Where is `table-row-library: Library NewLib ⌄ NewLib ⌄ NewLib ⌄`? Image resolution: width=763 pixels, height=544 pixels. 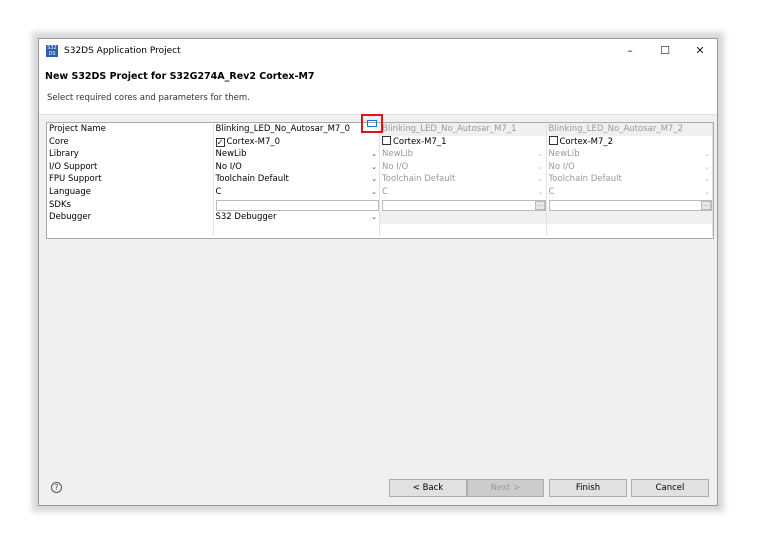
table-row-library: Library NewLib ⌄ NewLib ⌄ NewLib ⌄ is located at coordinates (380, 154).